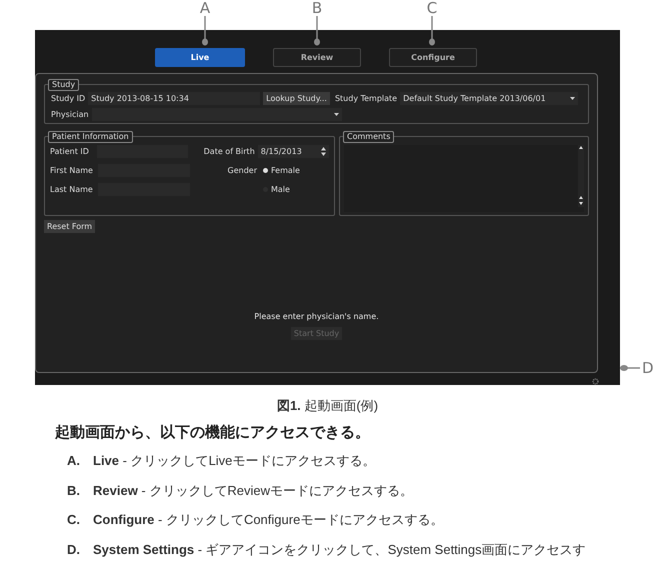  Describe the element at coordinates (241, 170) in the screenshot. I see `field-label: Gender` at that location.